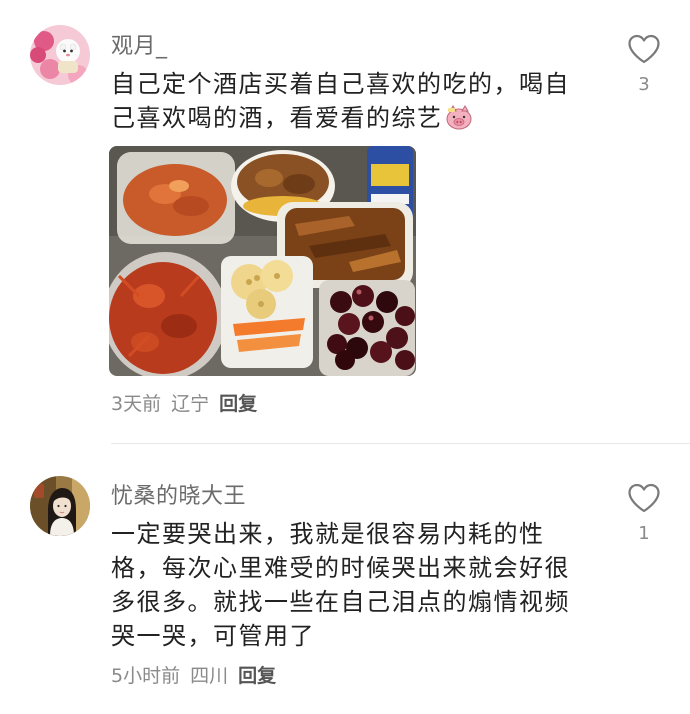 The height and width of the screenshot is (714, 690). What do you see at coordinates (178, 494) in the screenshot?
I see `username: 忧桑的晓大王` at bounding box center [178, 494].